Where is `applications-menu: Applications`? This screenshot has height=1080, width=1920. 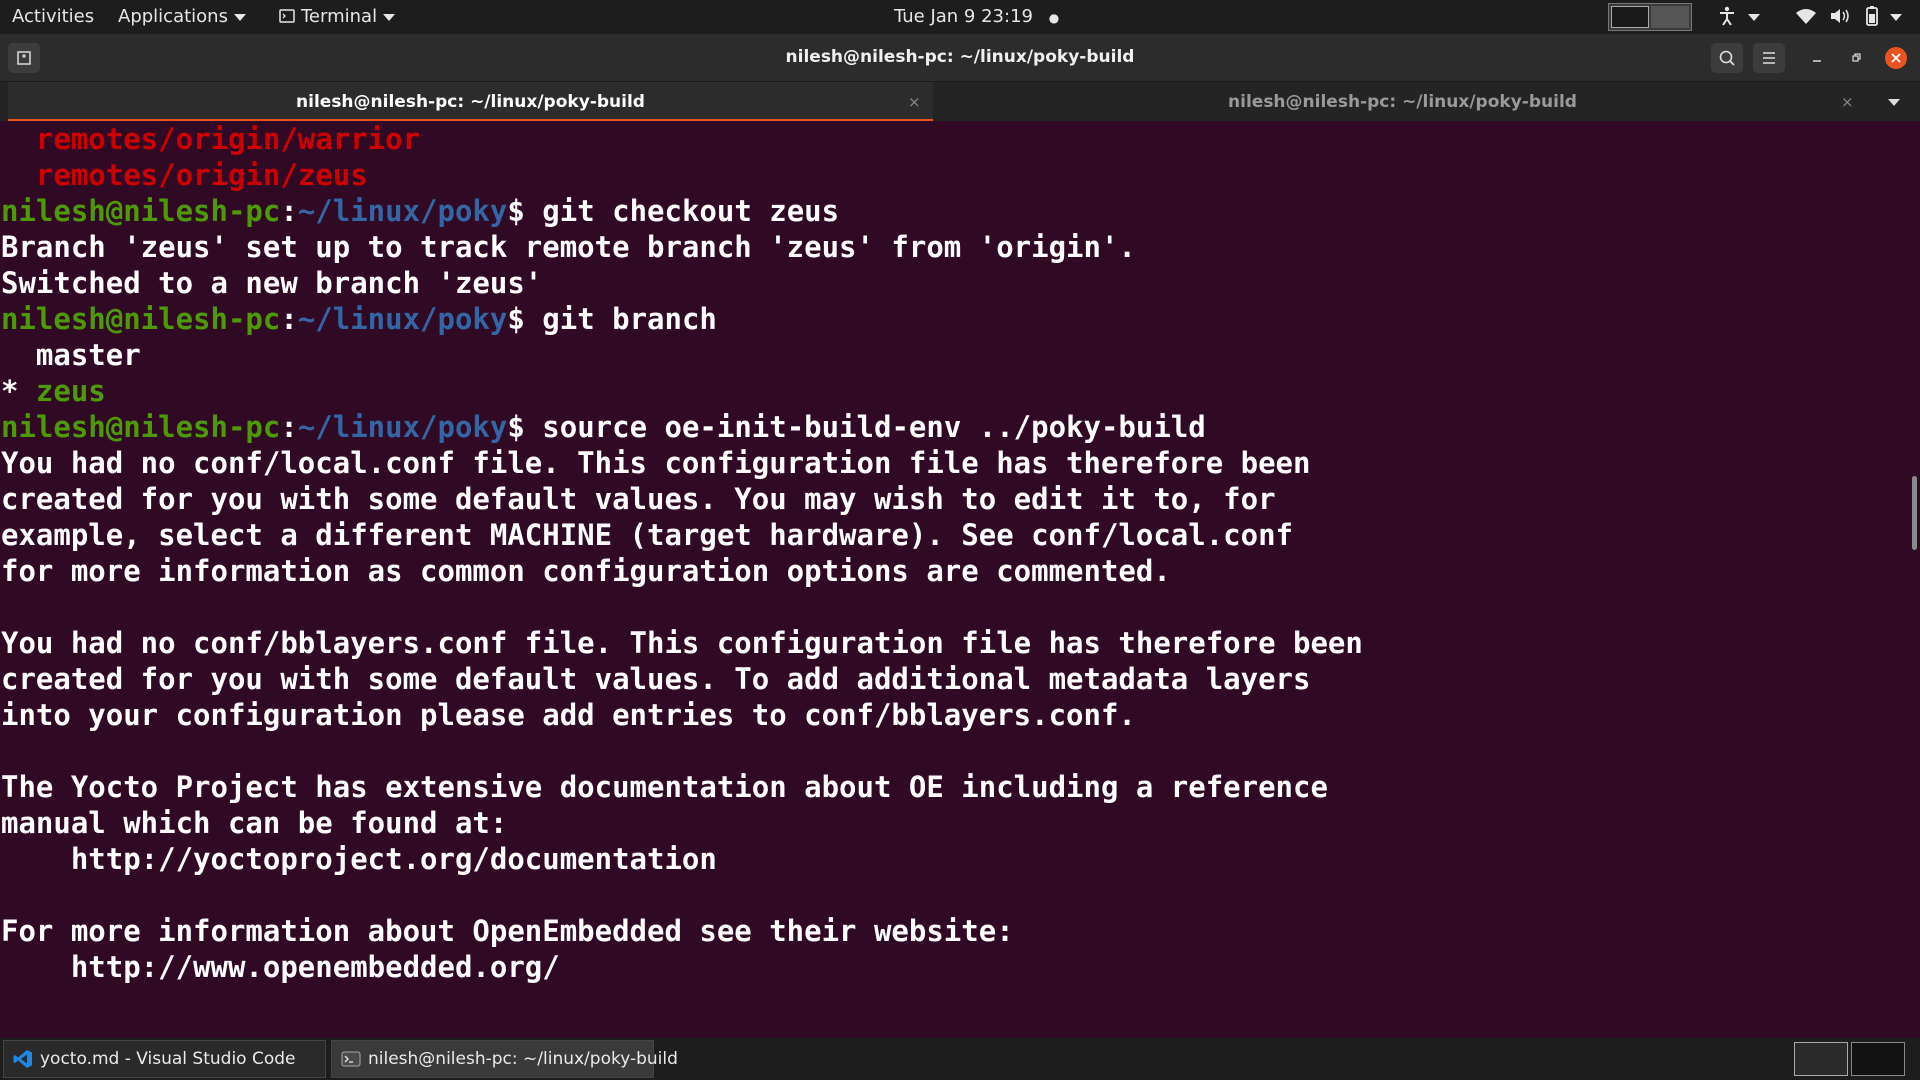
applications-menu: Applications is located at coordinates (182, 17).